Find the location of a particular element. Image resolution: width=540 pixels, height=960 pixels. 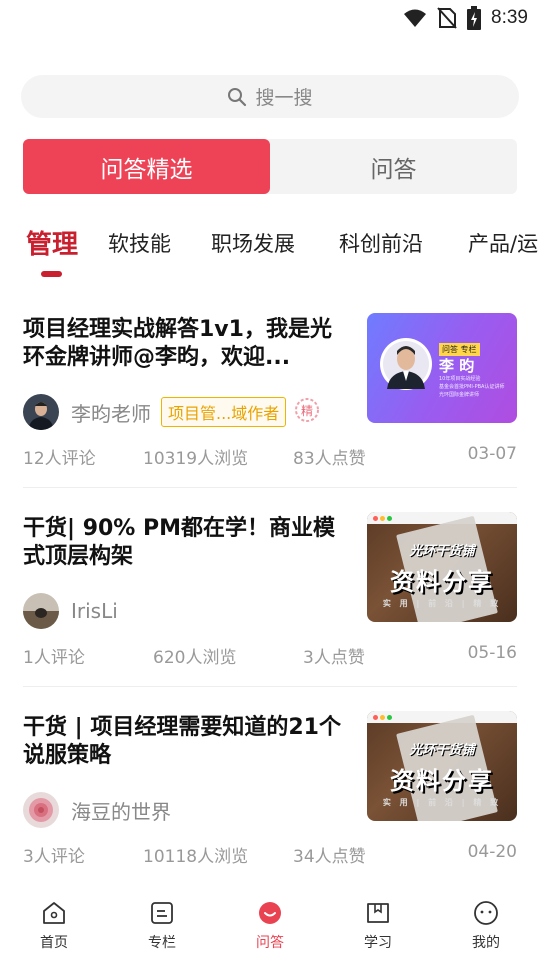

bottom-navigation: 首页 专栏 问答 学习 我的 is located at coordinates (270, 924).